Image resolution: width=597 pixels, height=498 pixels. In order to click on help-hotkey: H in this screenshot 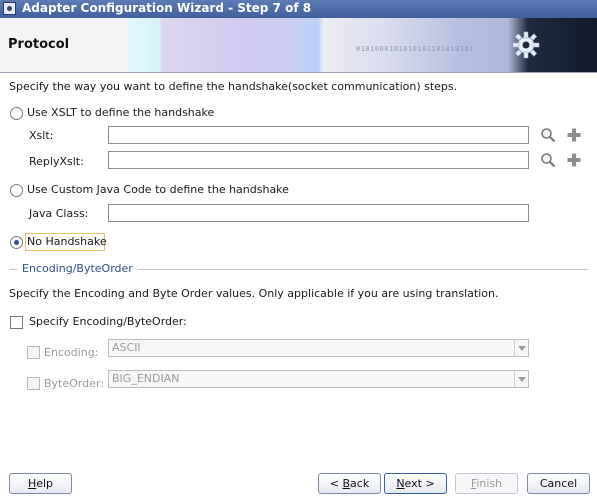, I will do `click(32, 483)`.